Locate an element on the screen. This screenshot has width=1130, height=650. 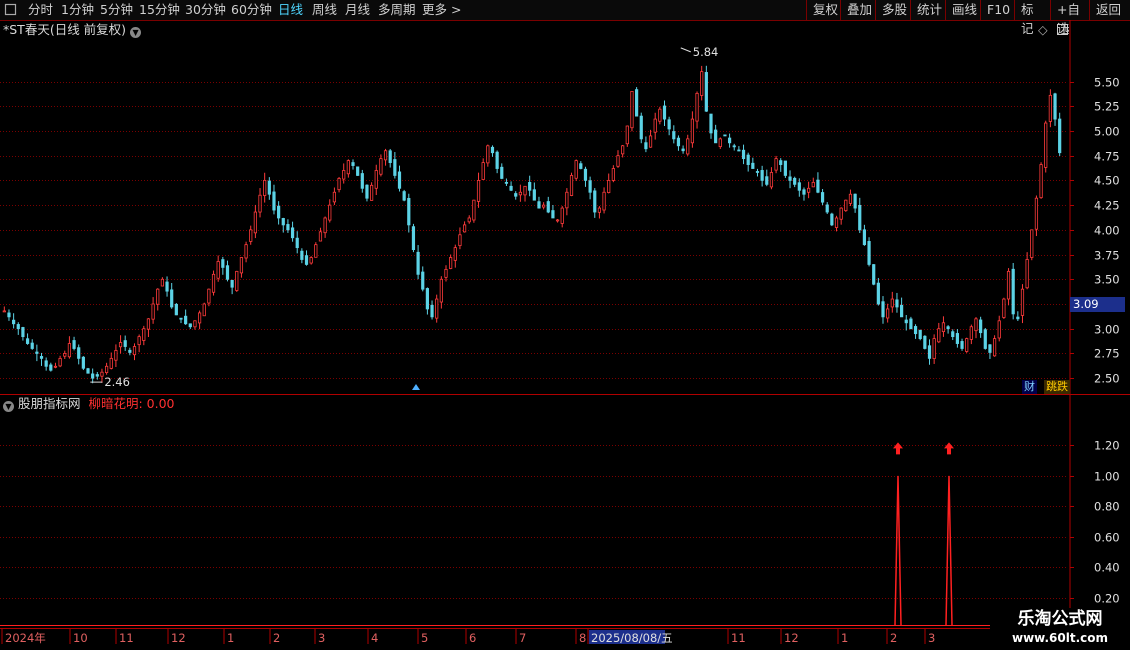
x-tick-label: 12 is located at coordinates (791, 638).